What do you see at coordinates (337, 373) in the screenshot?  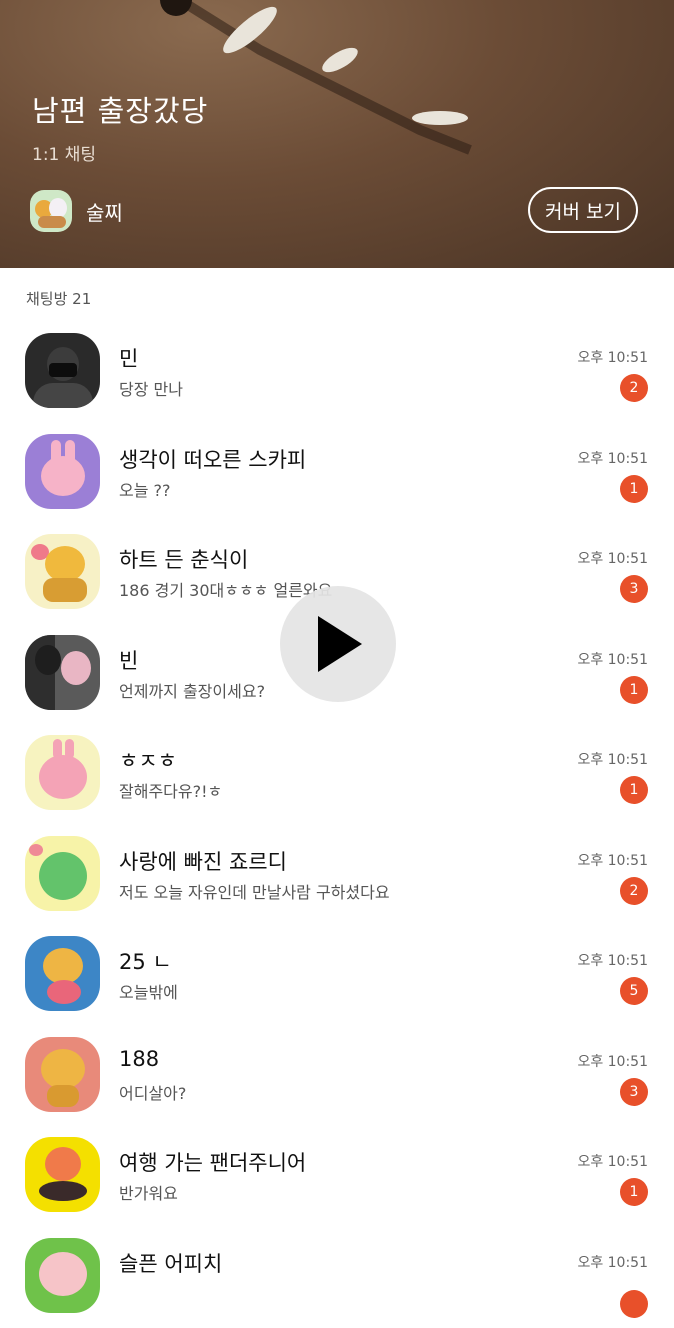 I see `chat-row: 민 당장 만나 오후 10:51 2` at bounding box center [337, 373].